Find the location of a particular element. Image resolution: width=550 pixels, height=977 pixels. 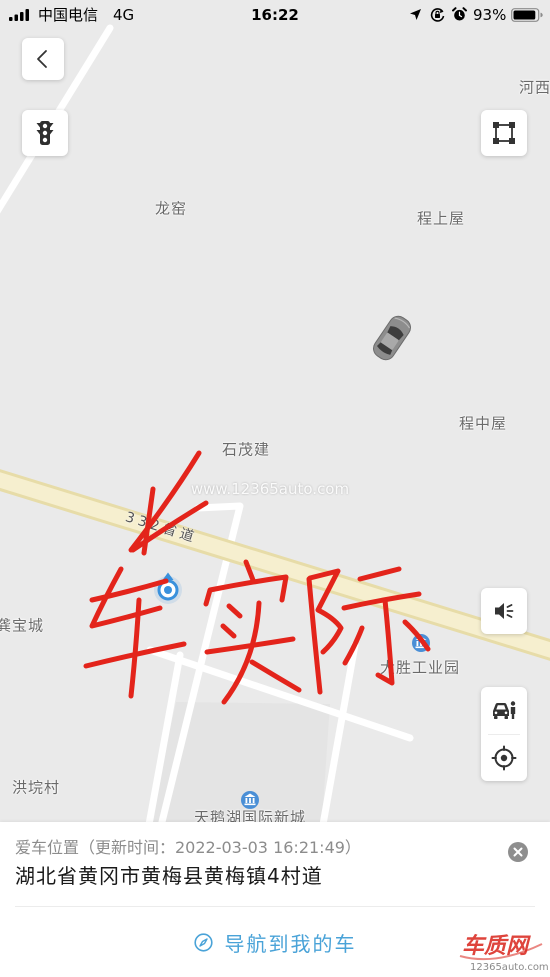

clock: 16:22 is located at coordinates (275, 15).